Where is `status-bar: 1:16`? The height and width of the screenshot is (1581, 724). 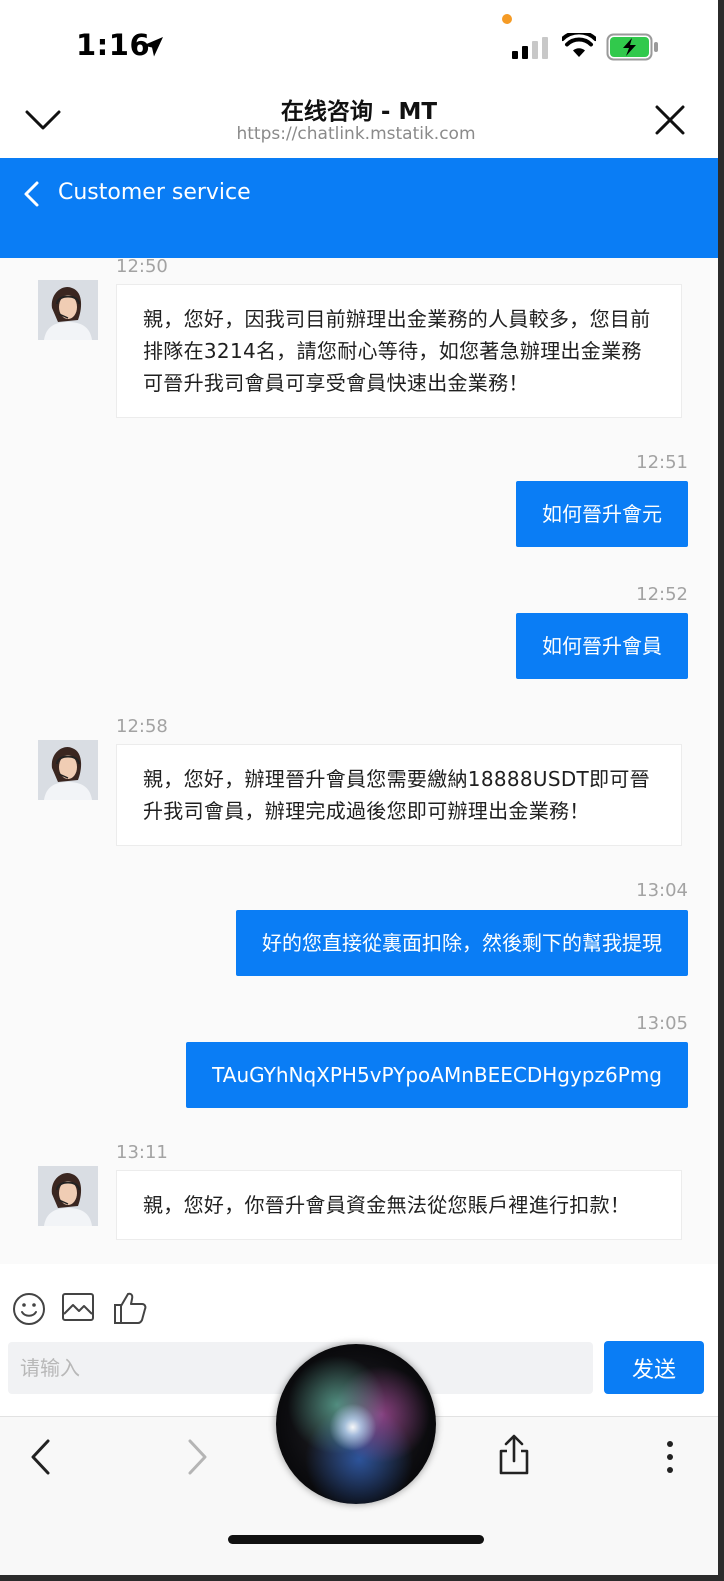 status-bar: 1:16 is located at coordinates (359, 42).